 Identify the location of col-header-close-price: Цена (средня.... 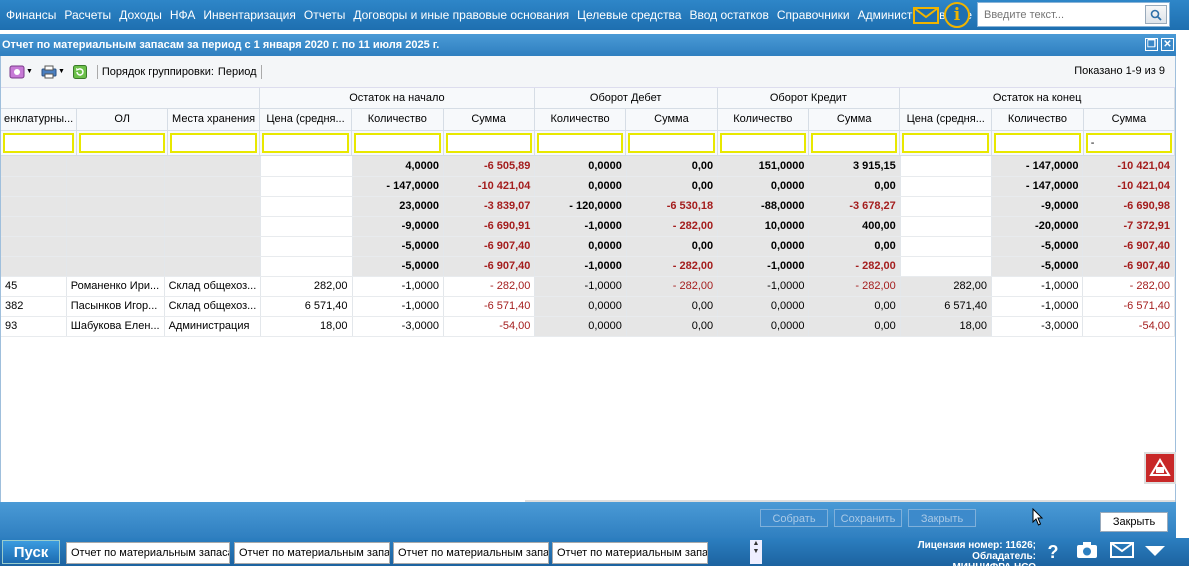
(946, 119).